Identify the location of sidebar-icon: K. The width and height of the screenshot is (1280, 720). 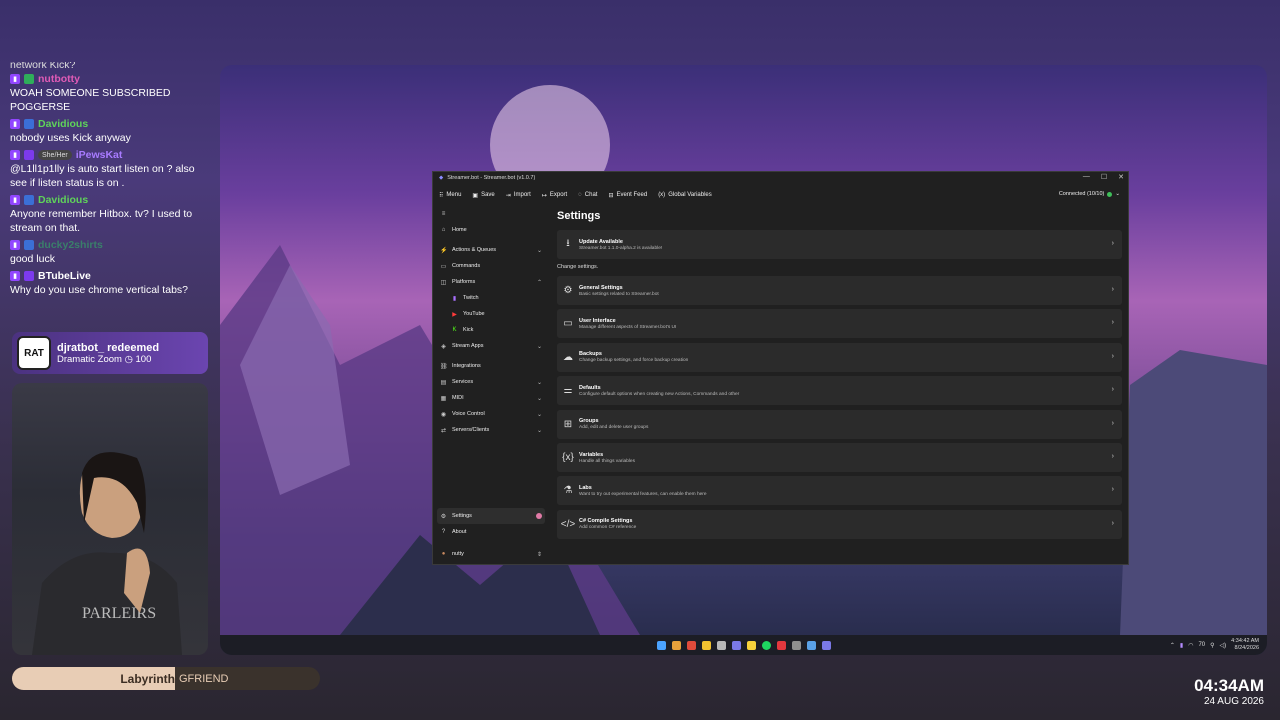
(454, 330).